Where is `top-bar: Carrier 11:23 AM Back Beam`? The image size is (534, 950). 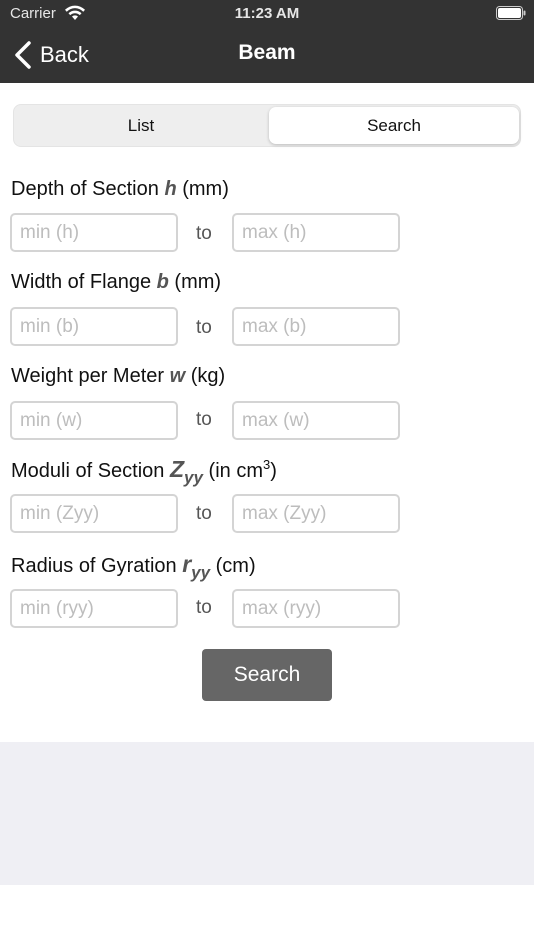
top-bar: Carrier 11:23 AM Back Beam is located at coordinates (267, 41).